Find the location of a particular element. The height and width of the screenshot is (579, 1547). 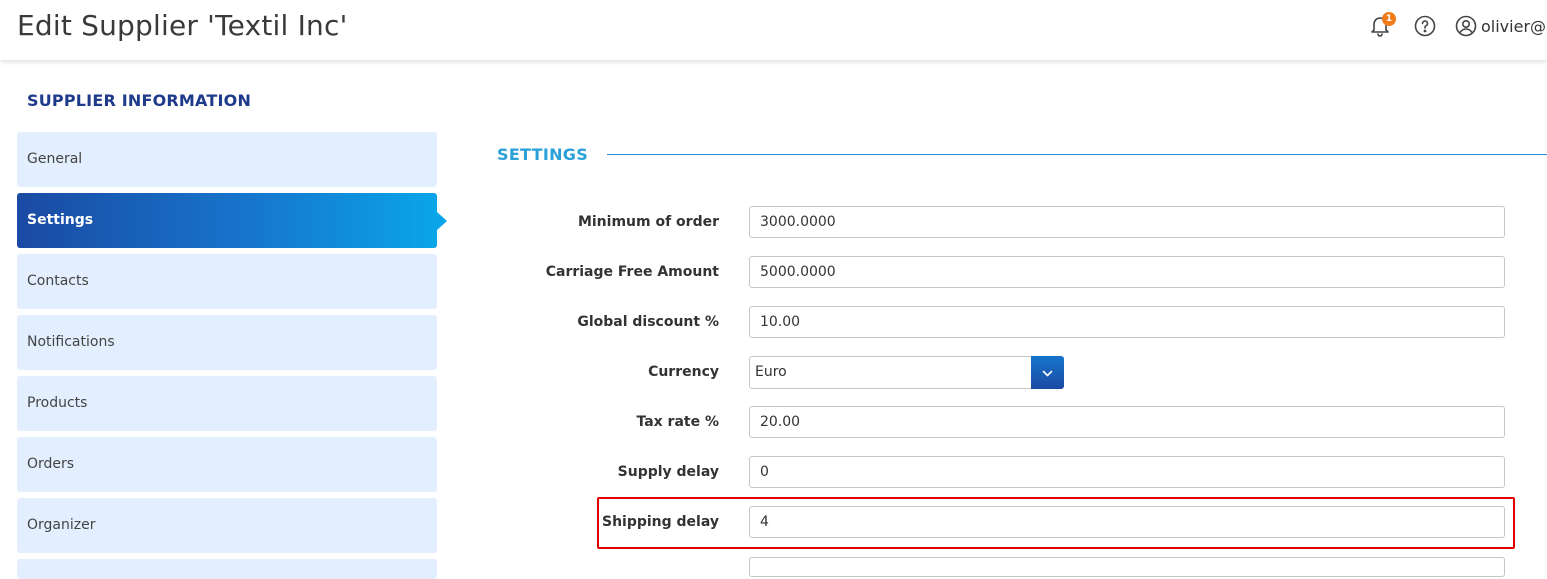

min-order-label: Minimum of order is located at coordinates (648, 222).